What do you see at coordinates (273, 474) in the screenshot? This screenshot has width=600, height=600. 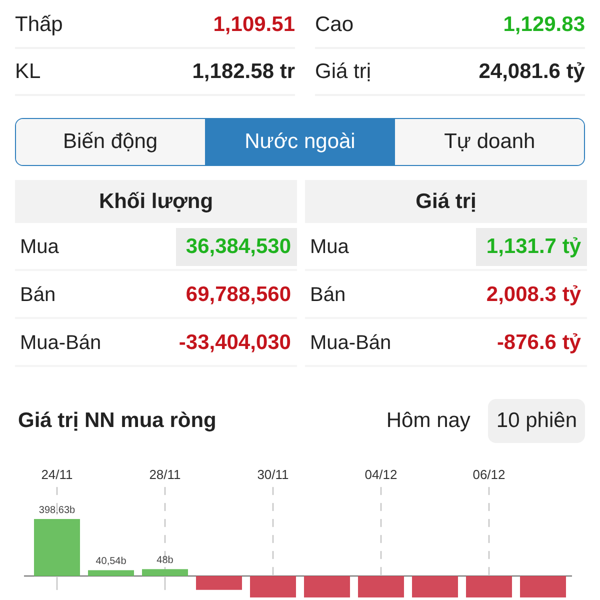 I see `date-label: 30/11` at bounding box center [273, 474].